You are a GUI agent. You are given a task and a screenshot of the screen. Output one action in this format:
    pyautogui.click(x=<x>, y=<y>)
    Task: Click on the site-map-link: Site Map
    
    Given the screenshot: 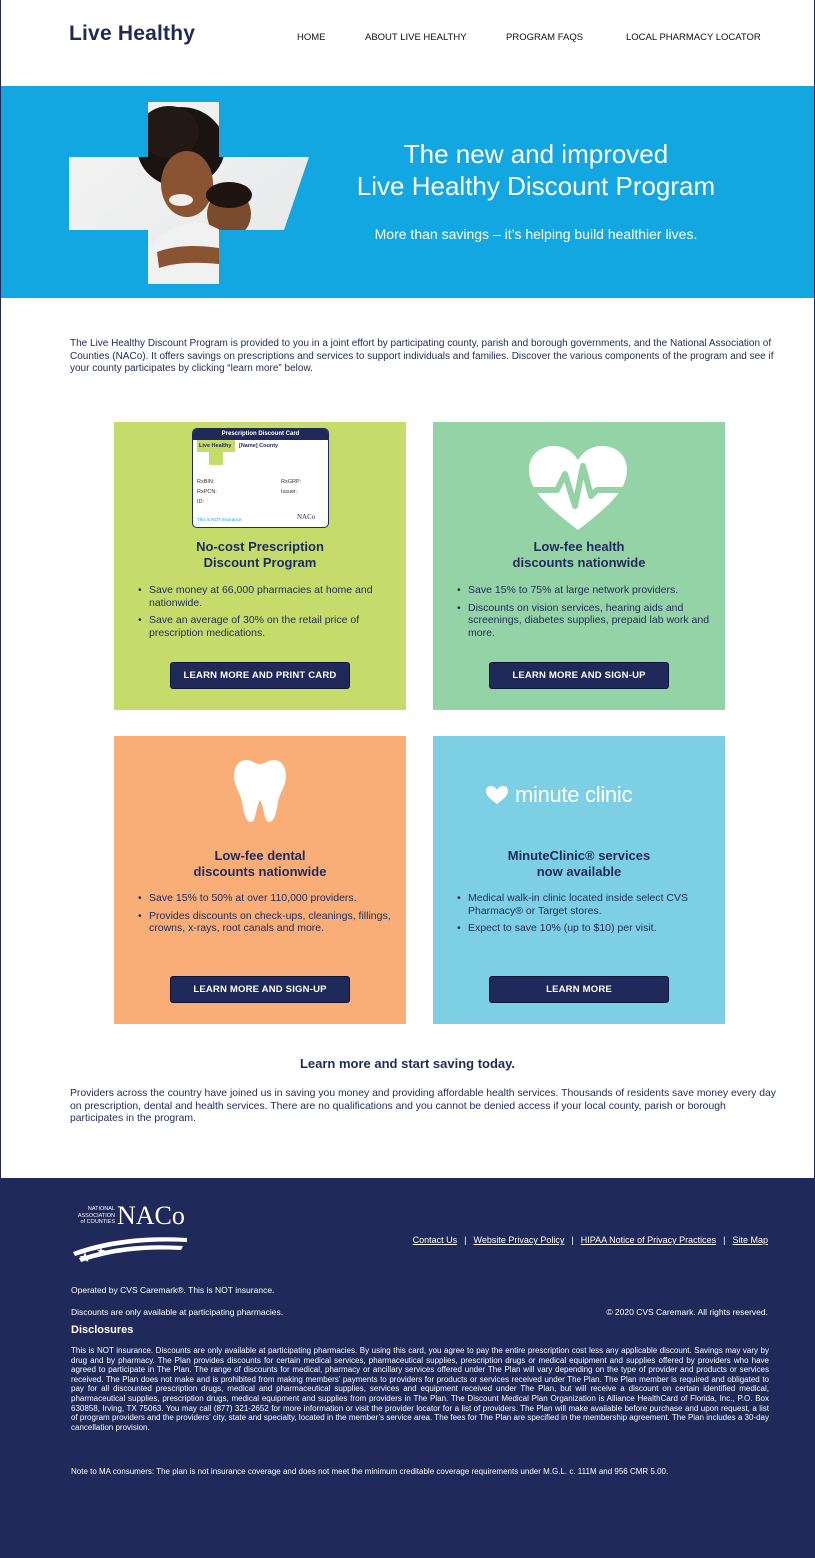 What is the action you would take?
    pyautogui.click(x=750, y=1240)
    